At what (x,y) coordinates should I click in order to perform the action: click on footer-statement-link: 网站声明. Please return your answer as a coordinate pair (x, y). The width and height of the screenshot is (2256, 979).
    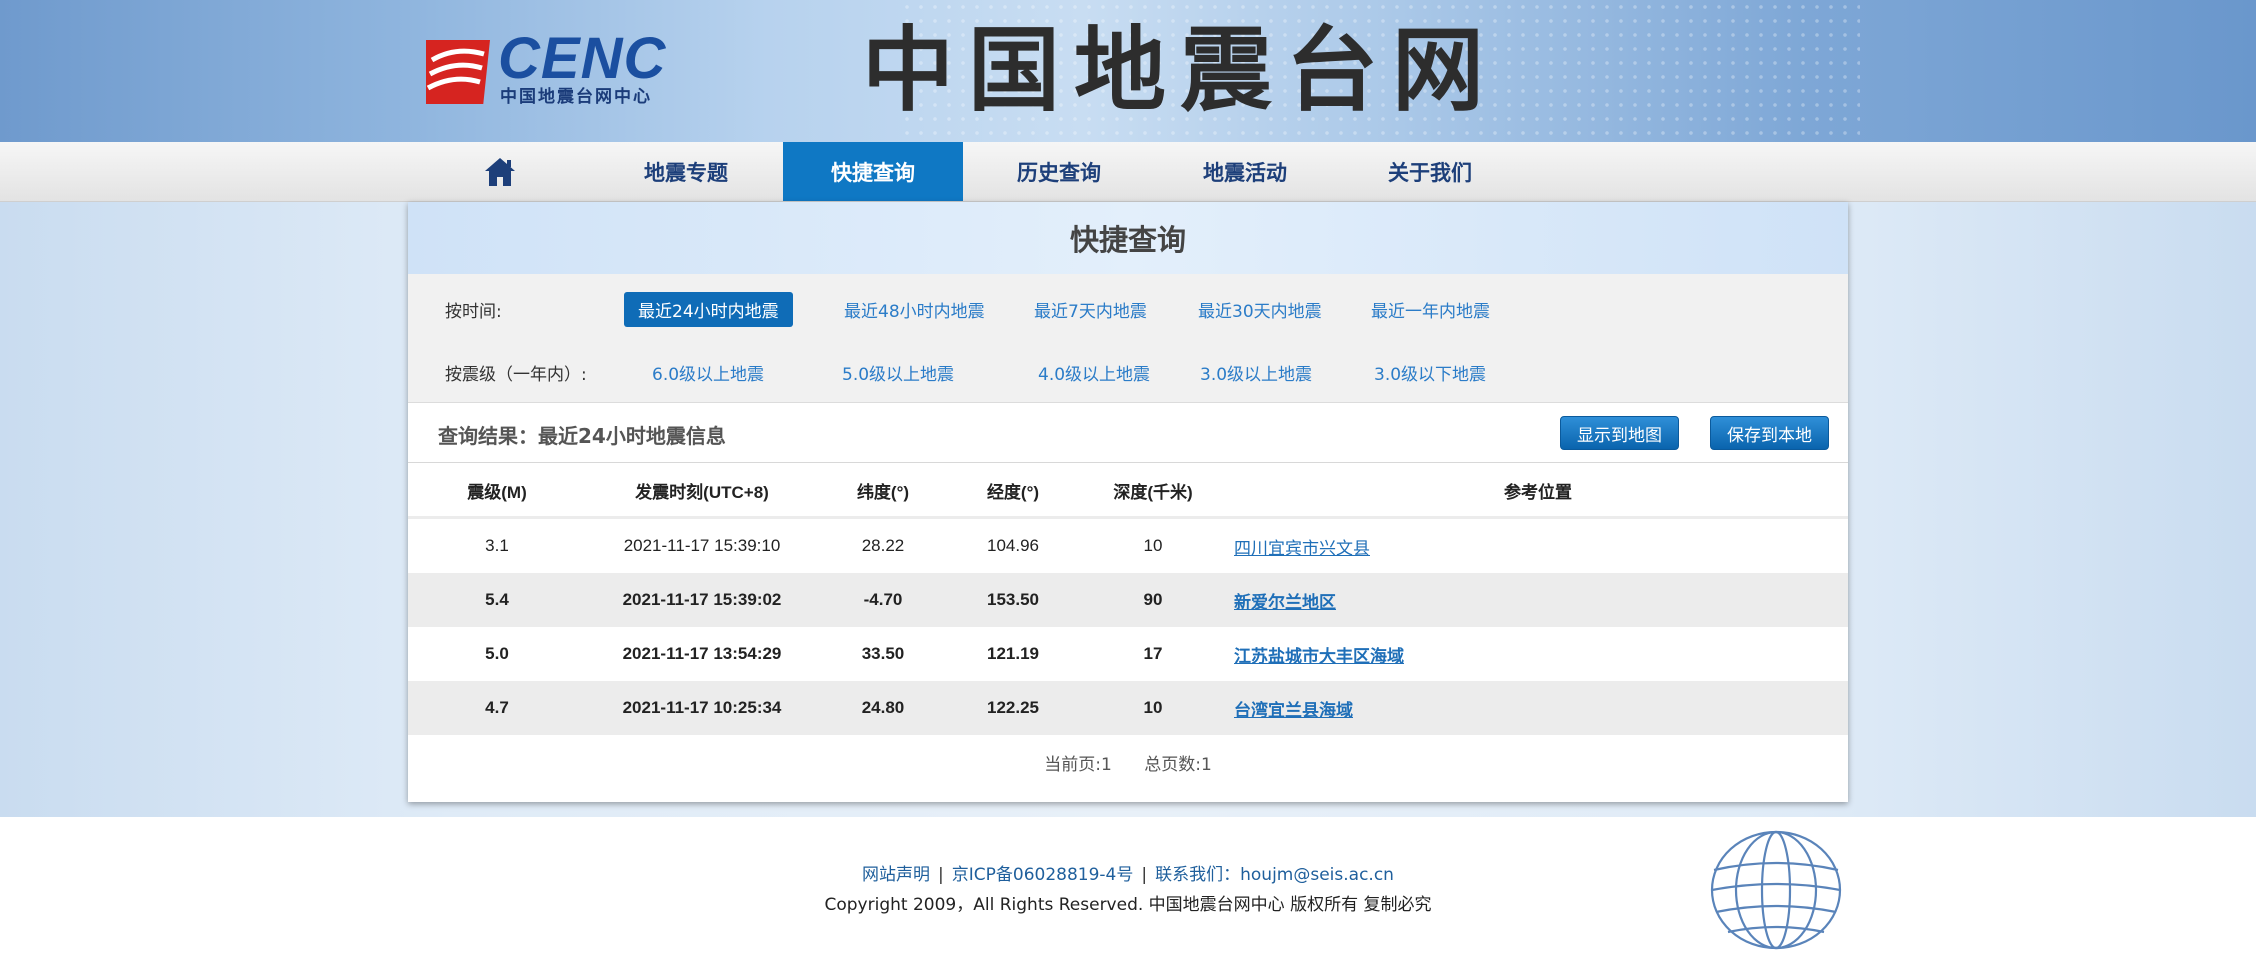
    Looking at the image, I should click on (896, 875).